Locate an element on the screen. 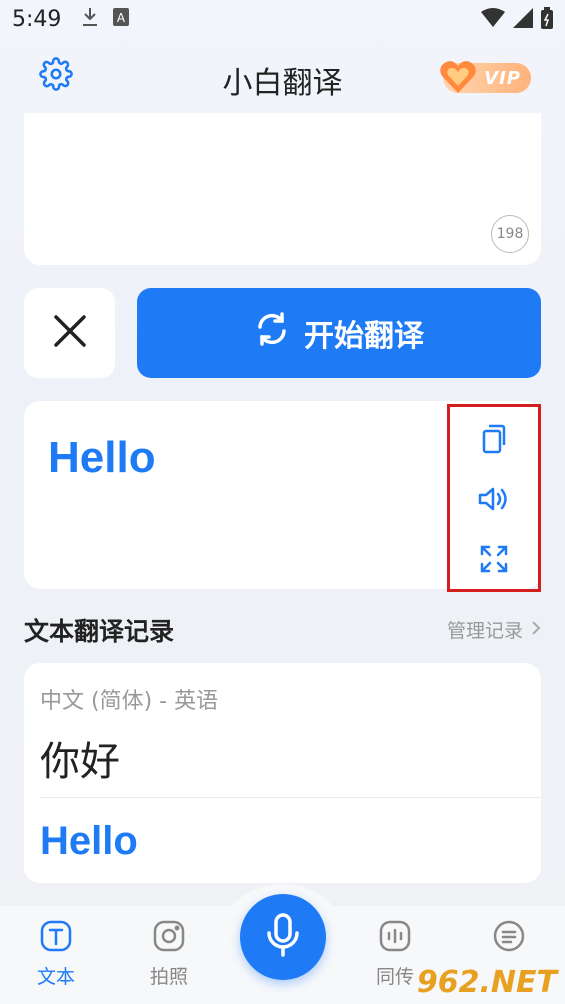 The image size is (565, 1004). signal-icon is located at coordinates (523, 20).